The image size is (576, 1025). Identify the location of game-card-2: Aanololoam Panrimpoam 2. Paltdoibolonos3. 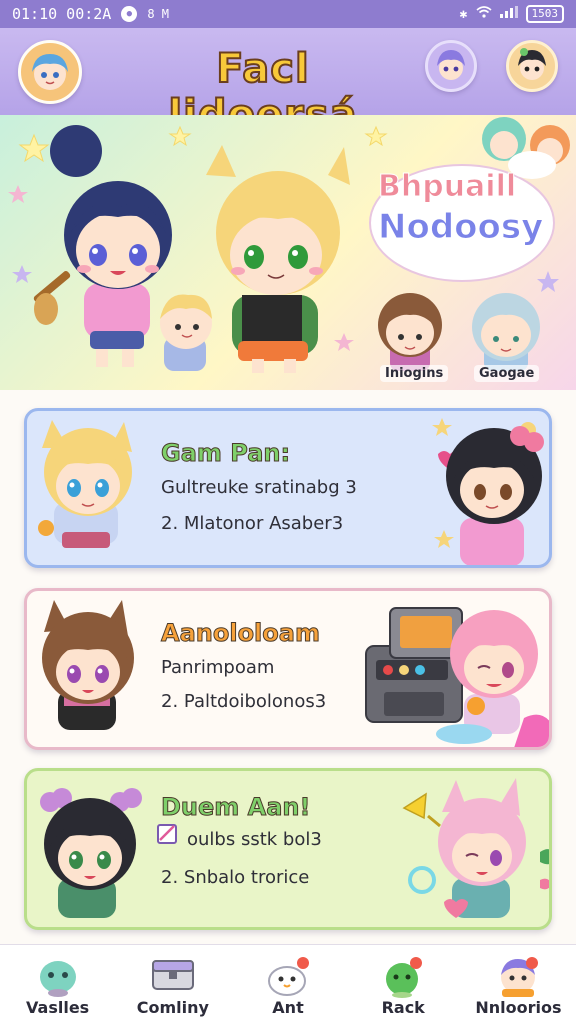
(288, 669).